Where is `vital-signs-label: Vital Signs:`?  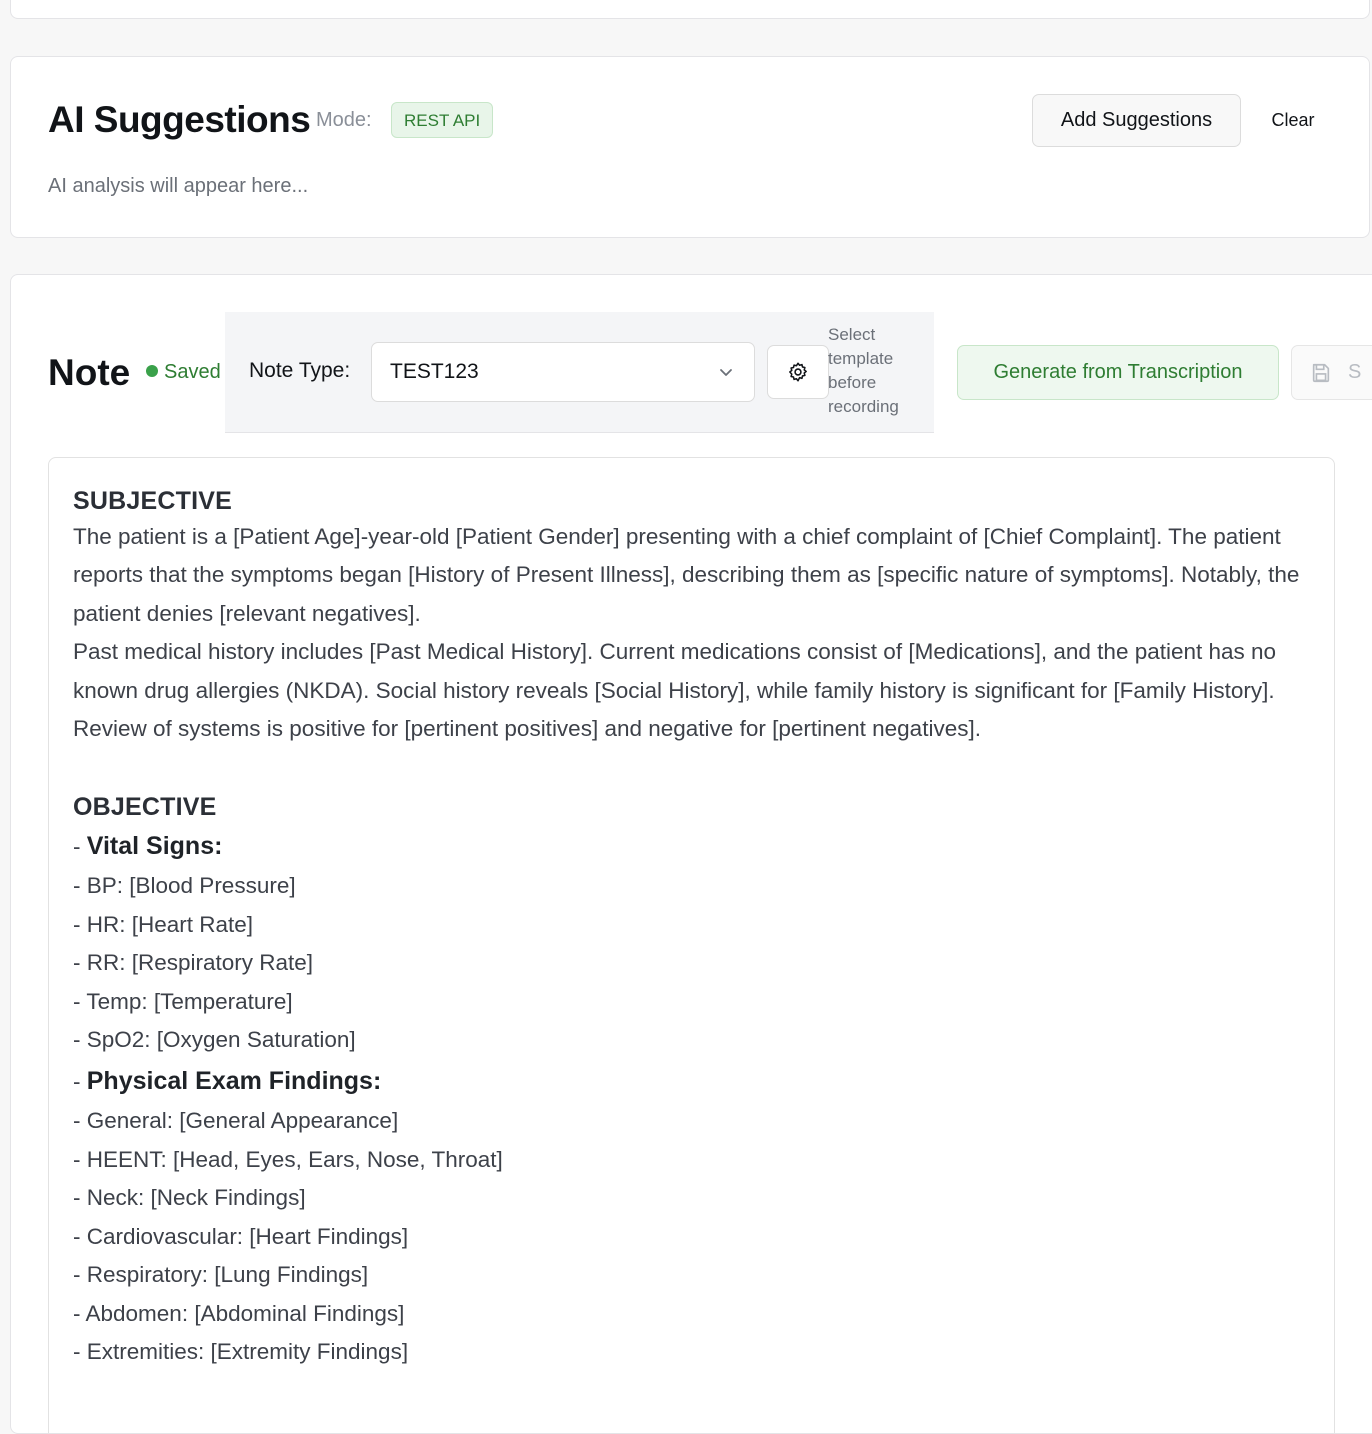
vital-signs-label: Vital Signs: is located at coordinates (154, 846).